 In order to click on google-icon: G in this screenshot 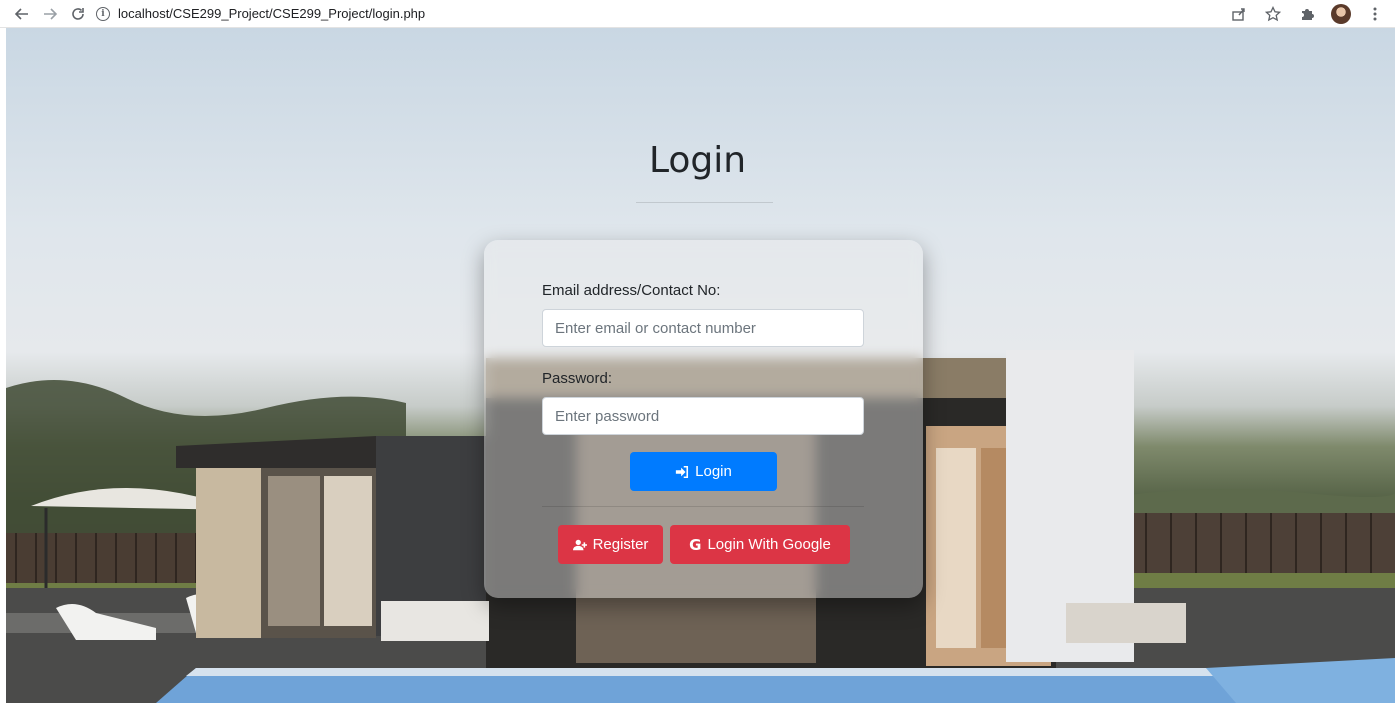, I will do `click(695, 544)`.